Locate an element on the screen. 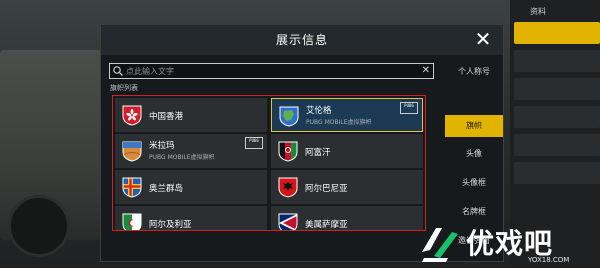  flag-name: 奥兰群岛 is located at coordinates (166, 189).